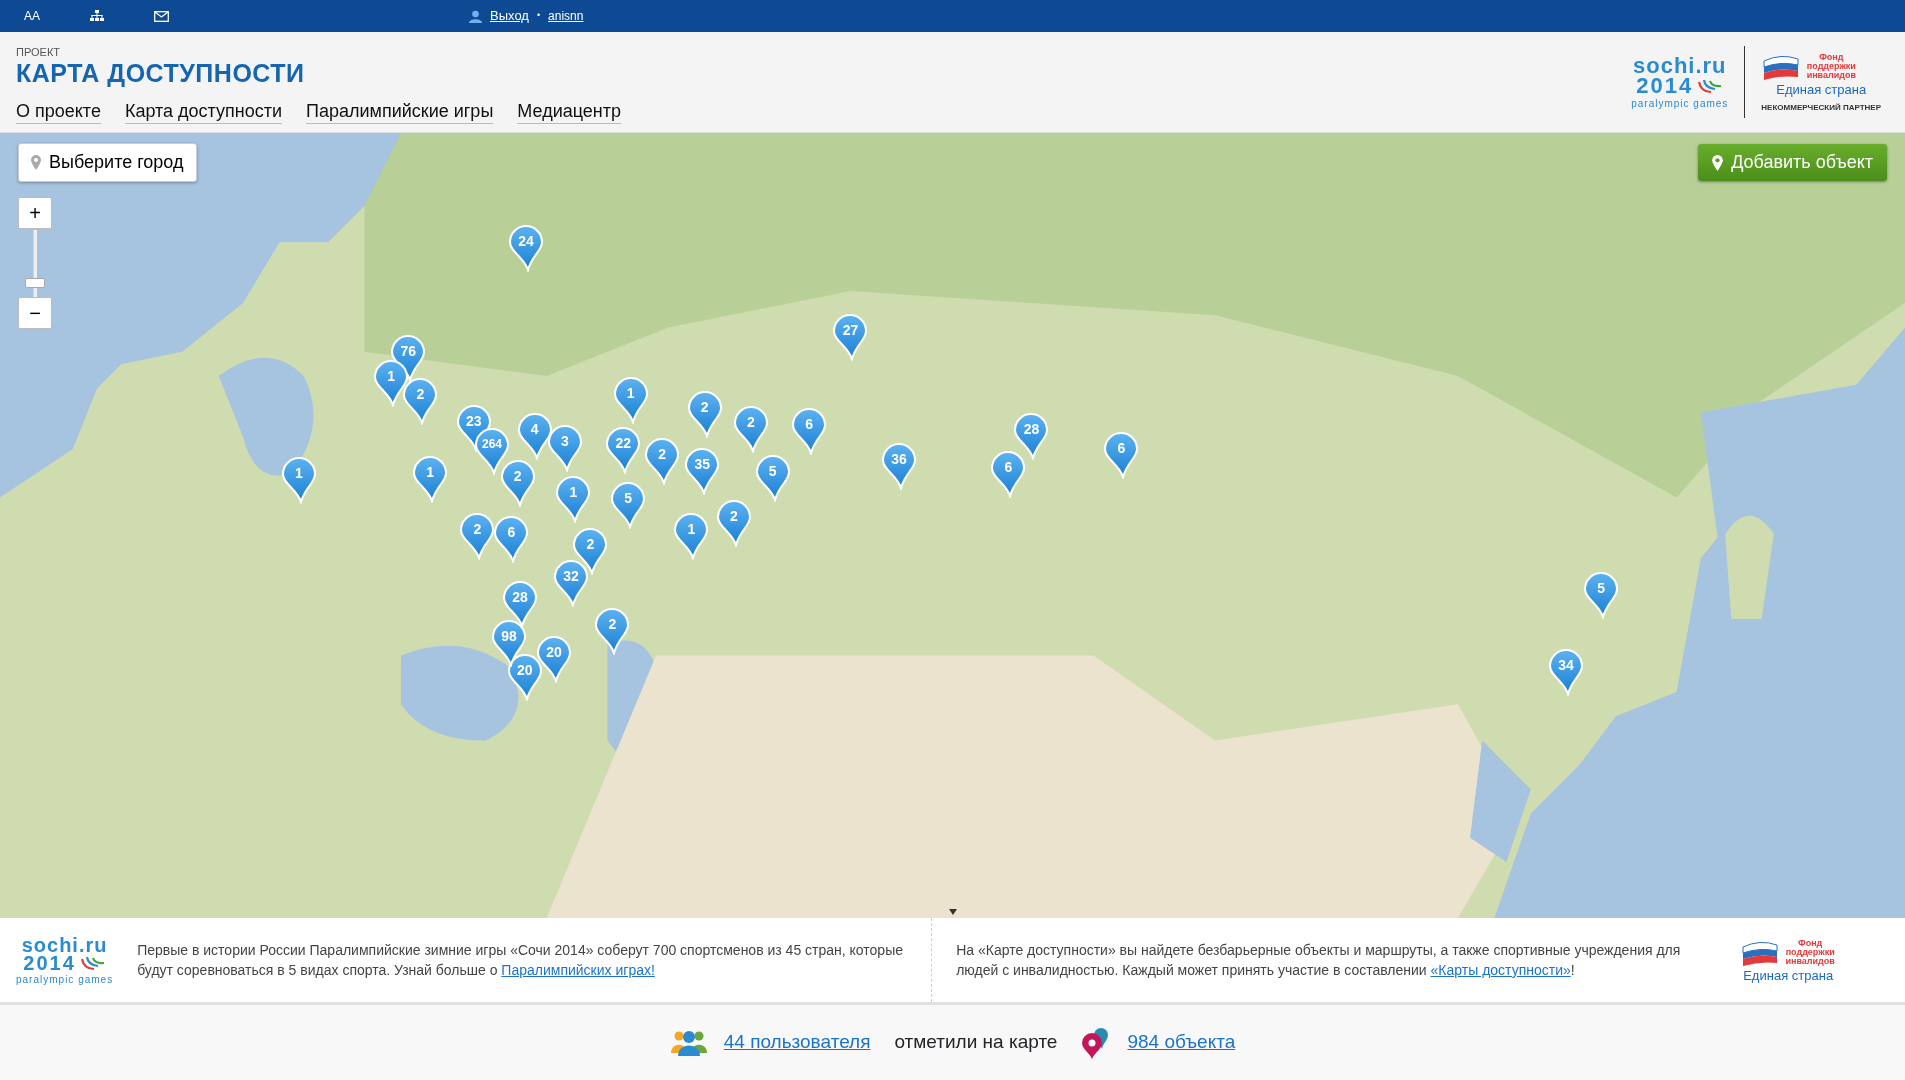 The image size is (1905, 1080). I want to click on map-marker: 24, so click(526, 248).